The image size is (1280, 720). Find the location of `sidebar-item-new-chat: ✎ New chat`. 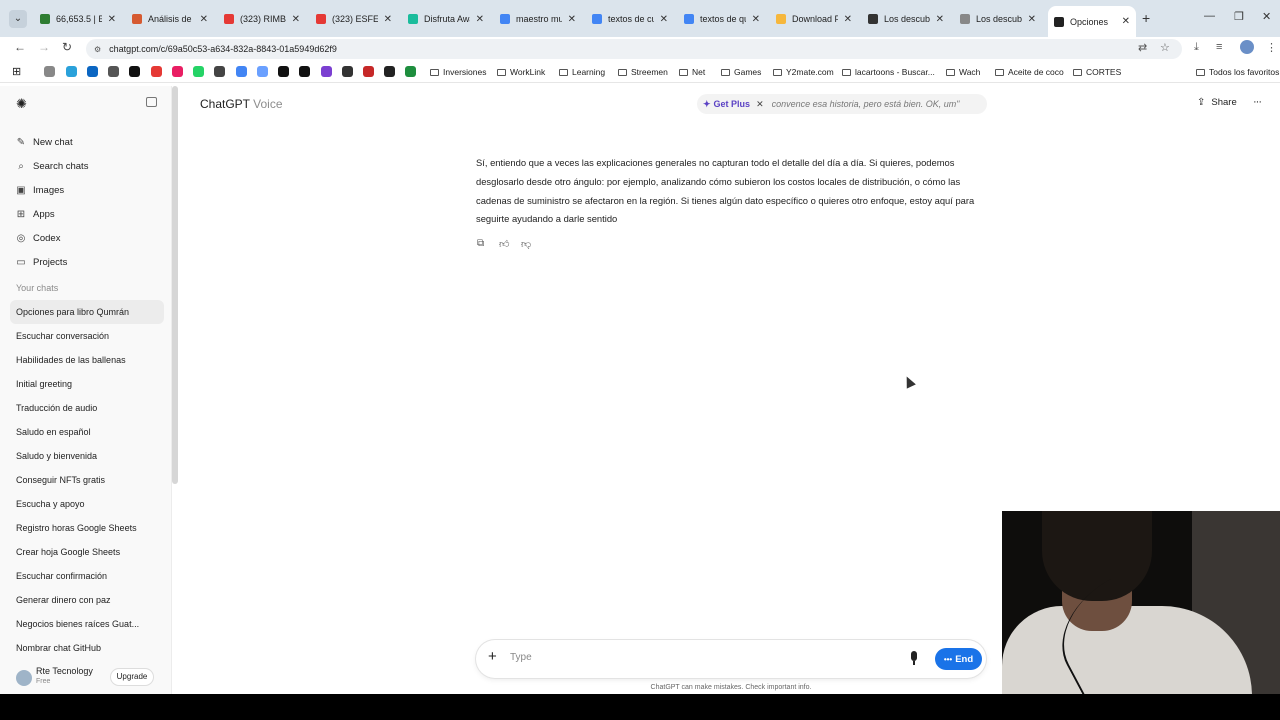

sidebar-item-new-chat: ✎ New chat is located at coordinates (52, 142).